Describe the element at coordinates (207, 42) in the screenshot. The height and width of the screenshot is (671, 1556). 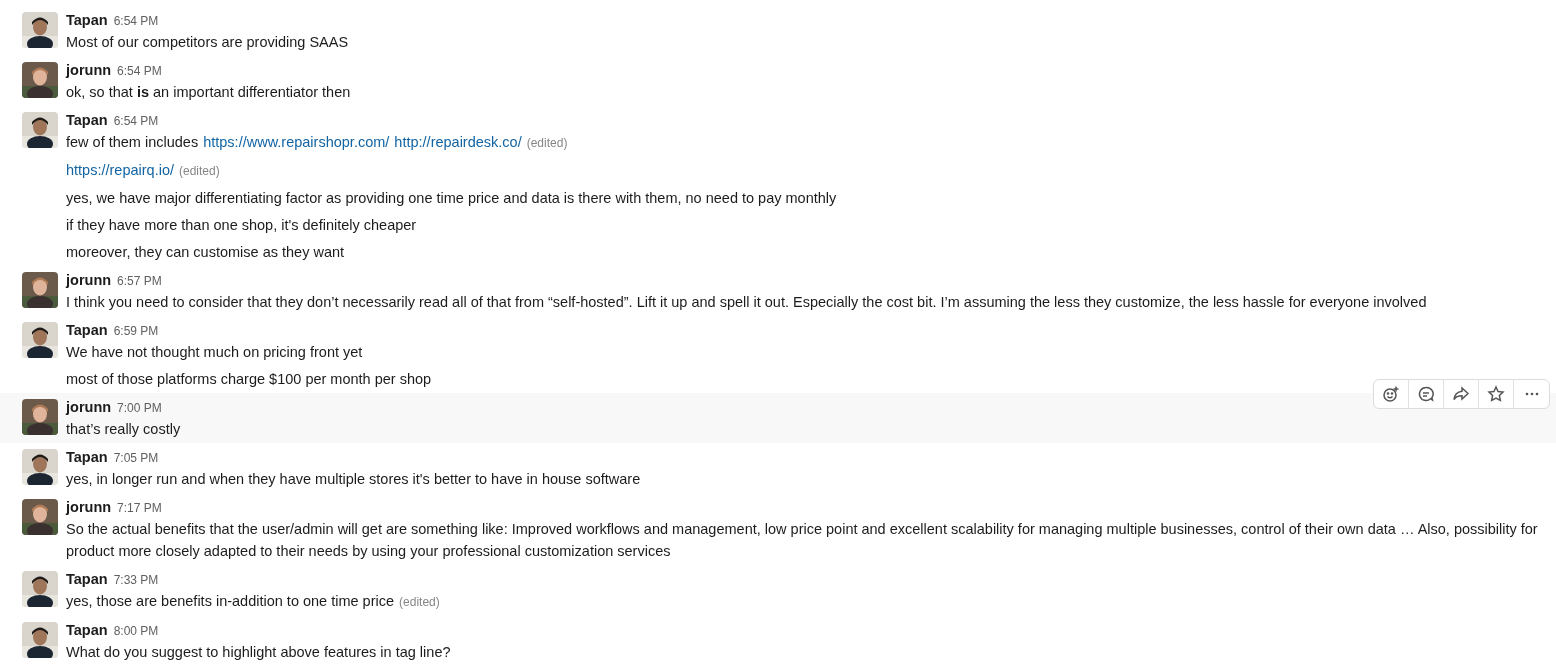
I see `message-text: Most of our competitors are providing SAAS` at that location.